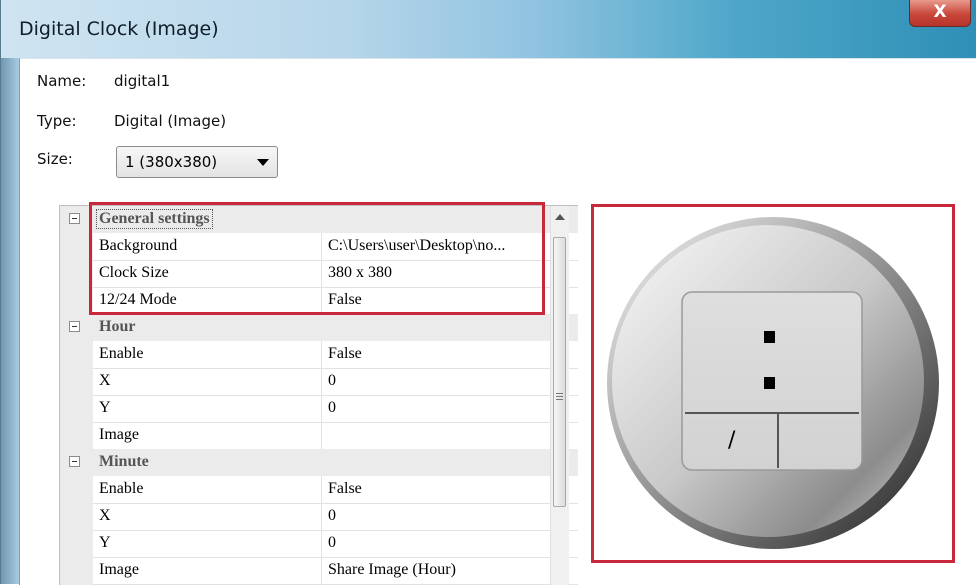 The width and height of the screenshot is (976, 585). I want to click on category-title: Hour, so click(117, 326).